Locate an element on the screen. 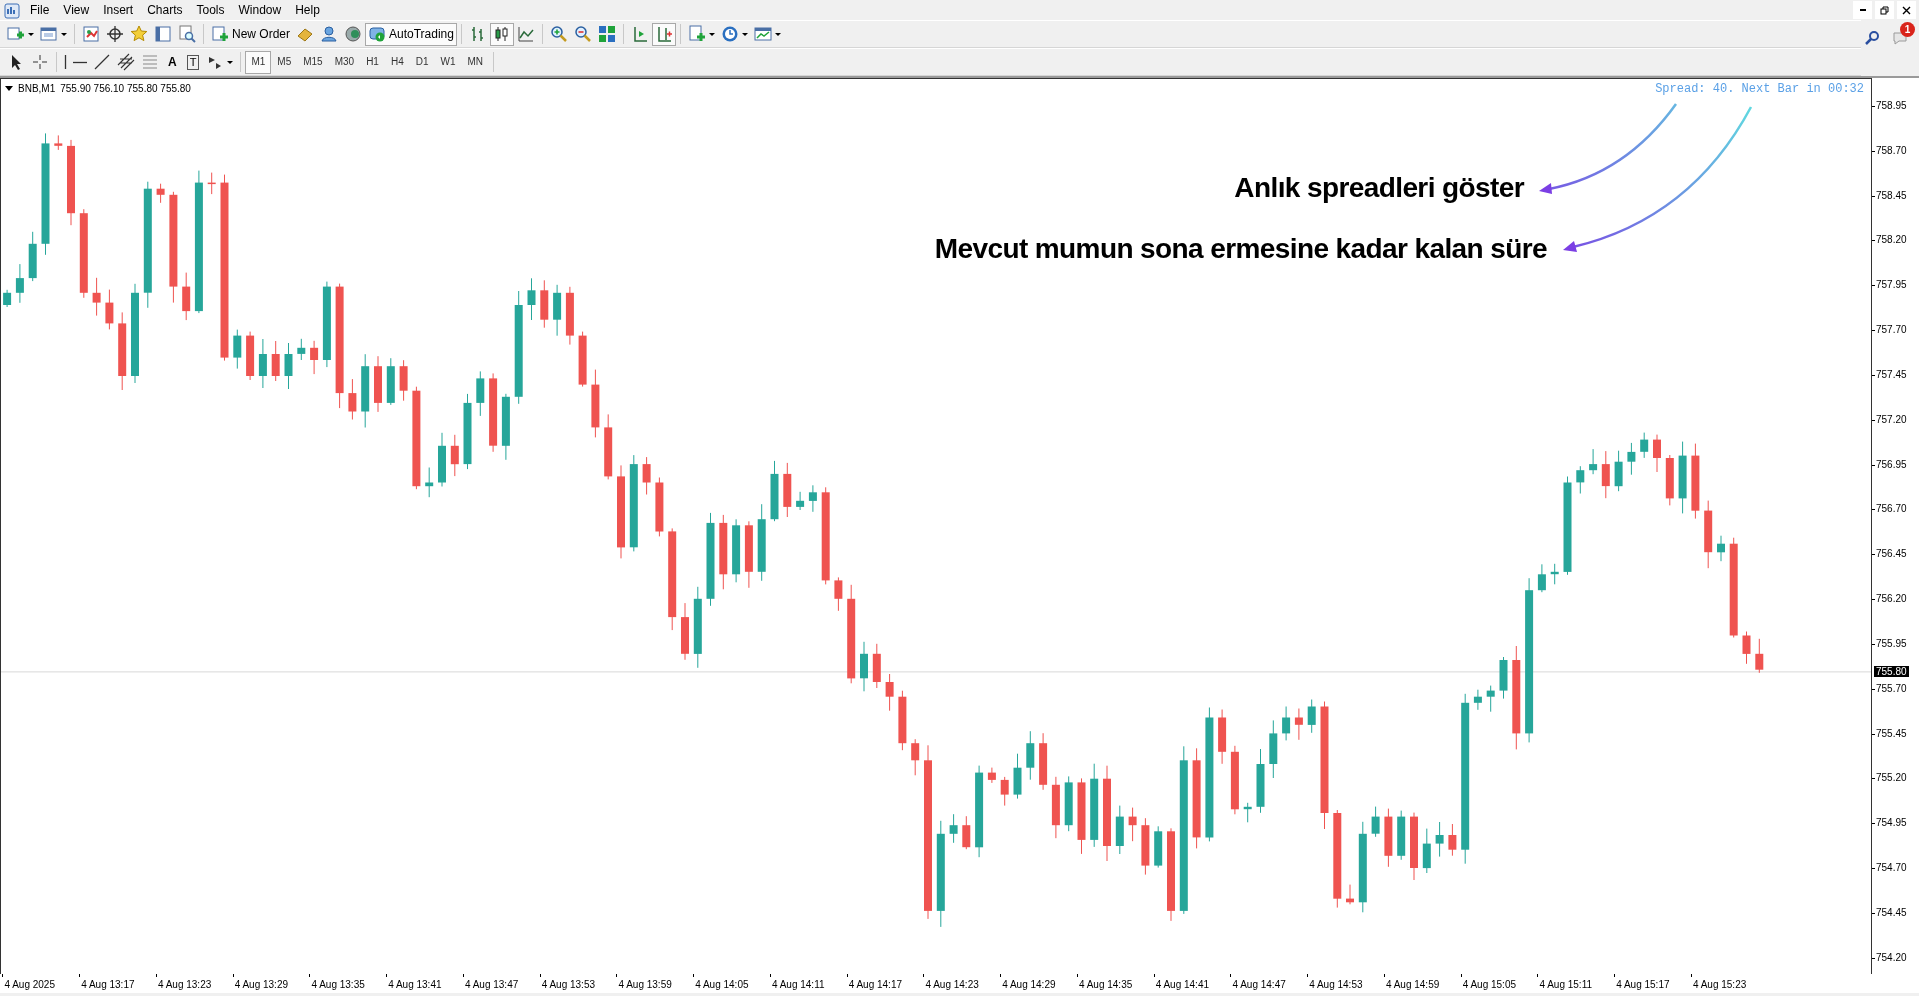 Image resolution: width=1919 pixels, height=996 pixels. channel-icon is located at coordinates (126, 62).